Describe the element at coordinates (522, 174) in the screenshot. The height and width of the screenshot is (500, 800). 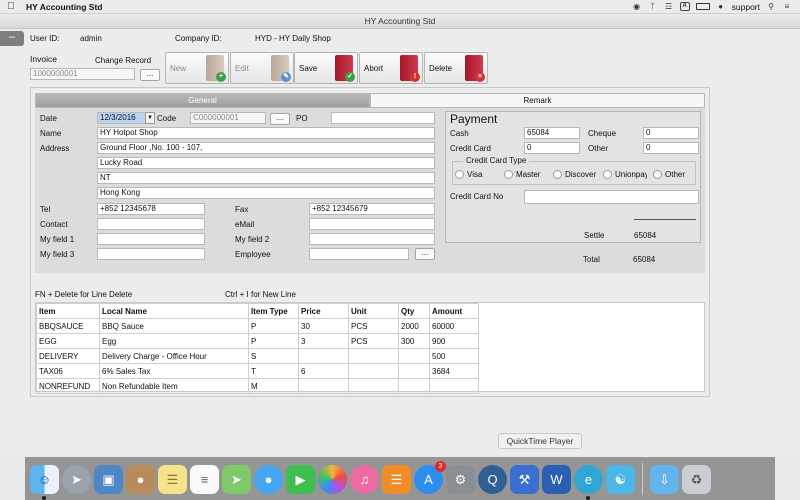
I see `radio-master: Master` at that location.